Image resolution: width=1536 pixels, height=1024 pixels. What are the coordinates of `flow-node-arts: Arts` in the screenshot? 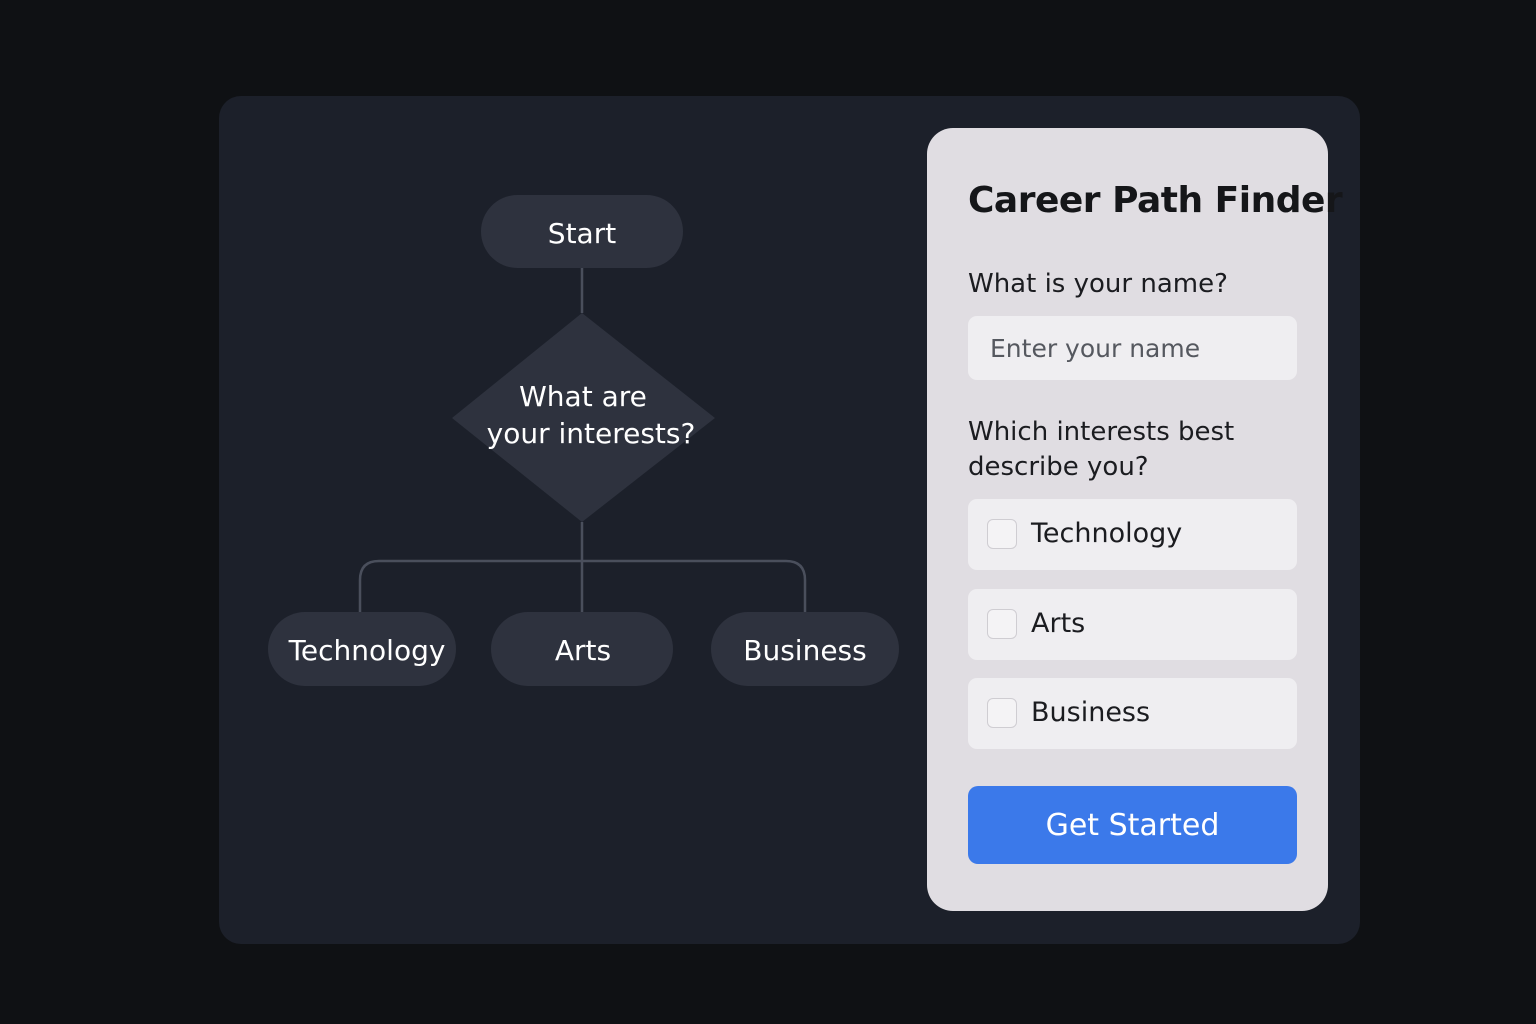 It's located at (582, 649).